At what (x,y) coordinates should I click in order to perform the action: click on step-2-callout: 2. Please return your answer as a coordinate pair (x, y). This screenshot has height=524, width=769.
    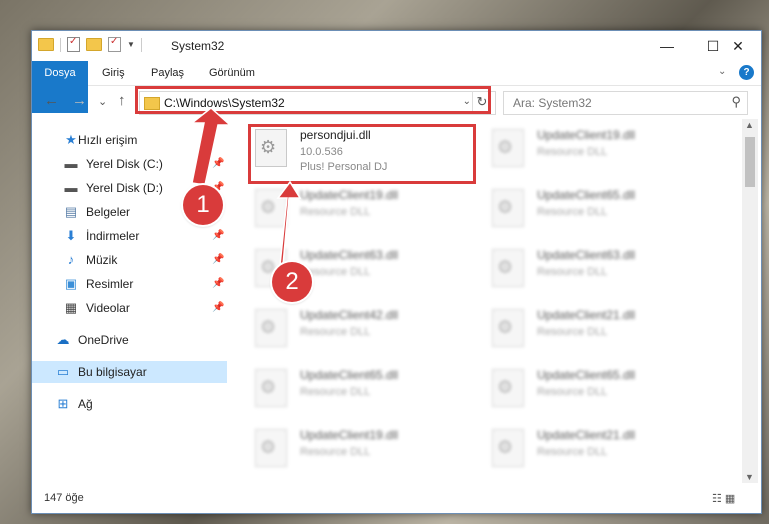
    Looking at the image, I should click on (292, 282).